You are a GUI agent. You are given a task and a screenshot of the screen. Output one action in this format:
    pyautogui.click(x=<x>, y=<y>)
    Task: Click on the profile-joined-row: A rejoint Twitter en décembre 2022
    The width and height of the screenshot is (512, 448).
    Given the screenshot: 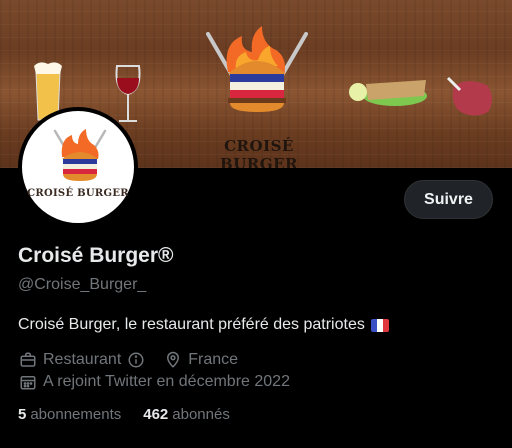 What is the action you would take?
    pyautogui.click(x=154, y=382)
    